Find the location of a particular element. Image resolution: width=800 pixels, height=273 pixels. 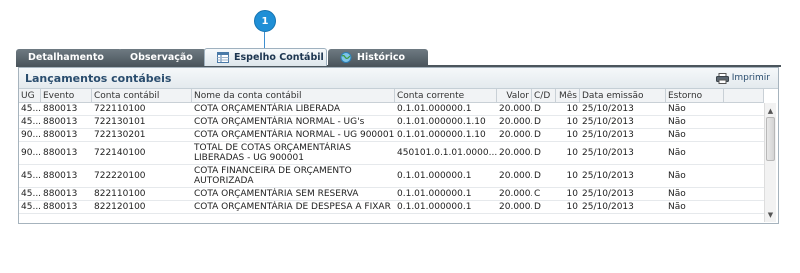

col-header-cd: C/D is located at coordinates (544, 95).